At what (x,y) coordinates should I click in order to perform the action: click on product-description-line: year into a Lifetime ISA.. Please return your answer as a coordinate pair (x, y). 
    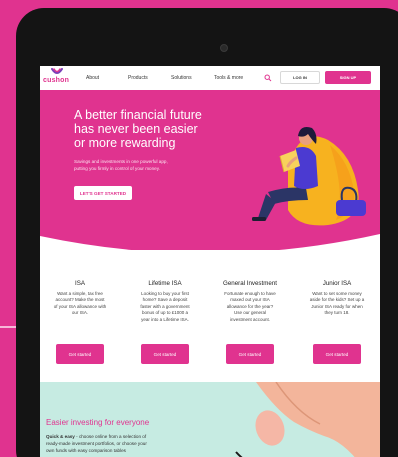
    Looking at the image, I should click on (165, 319).